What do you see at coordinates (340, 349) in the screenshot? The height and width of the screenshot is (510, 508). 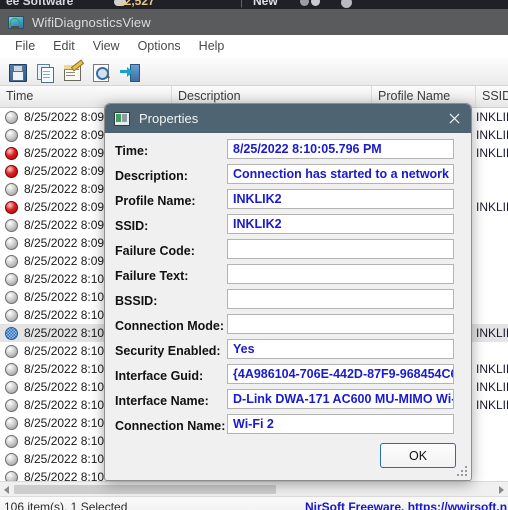 I see `field-value-security-enabled: Yes` at bounding box center [340, 349].